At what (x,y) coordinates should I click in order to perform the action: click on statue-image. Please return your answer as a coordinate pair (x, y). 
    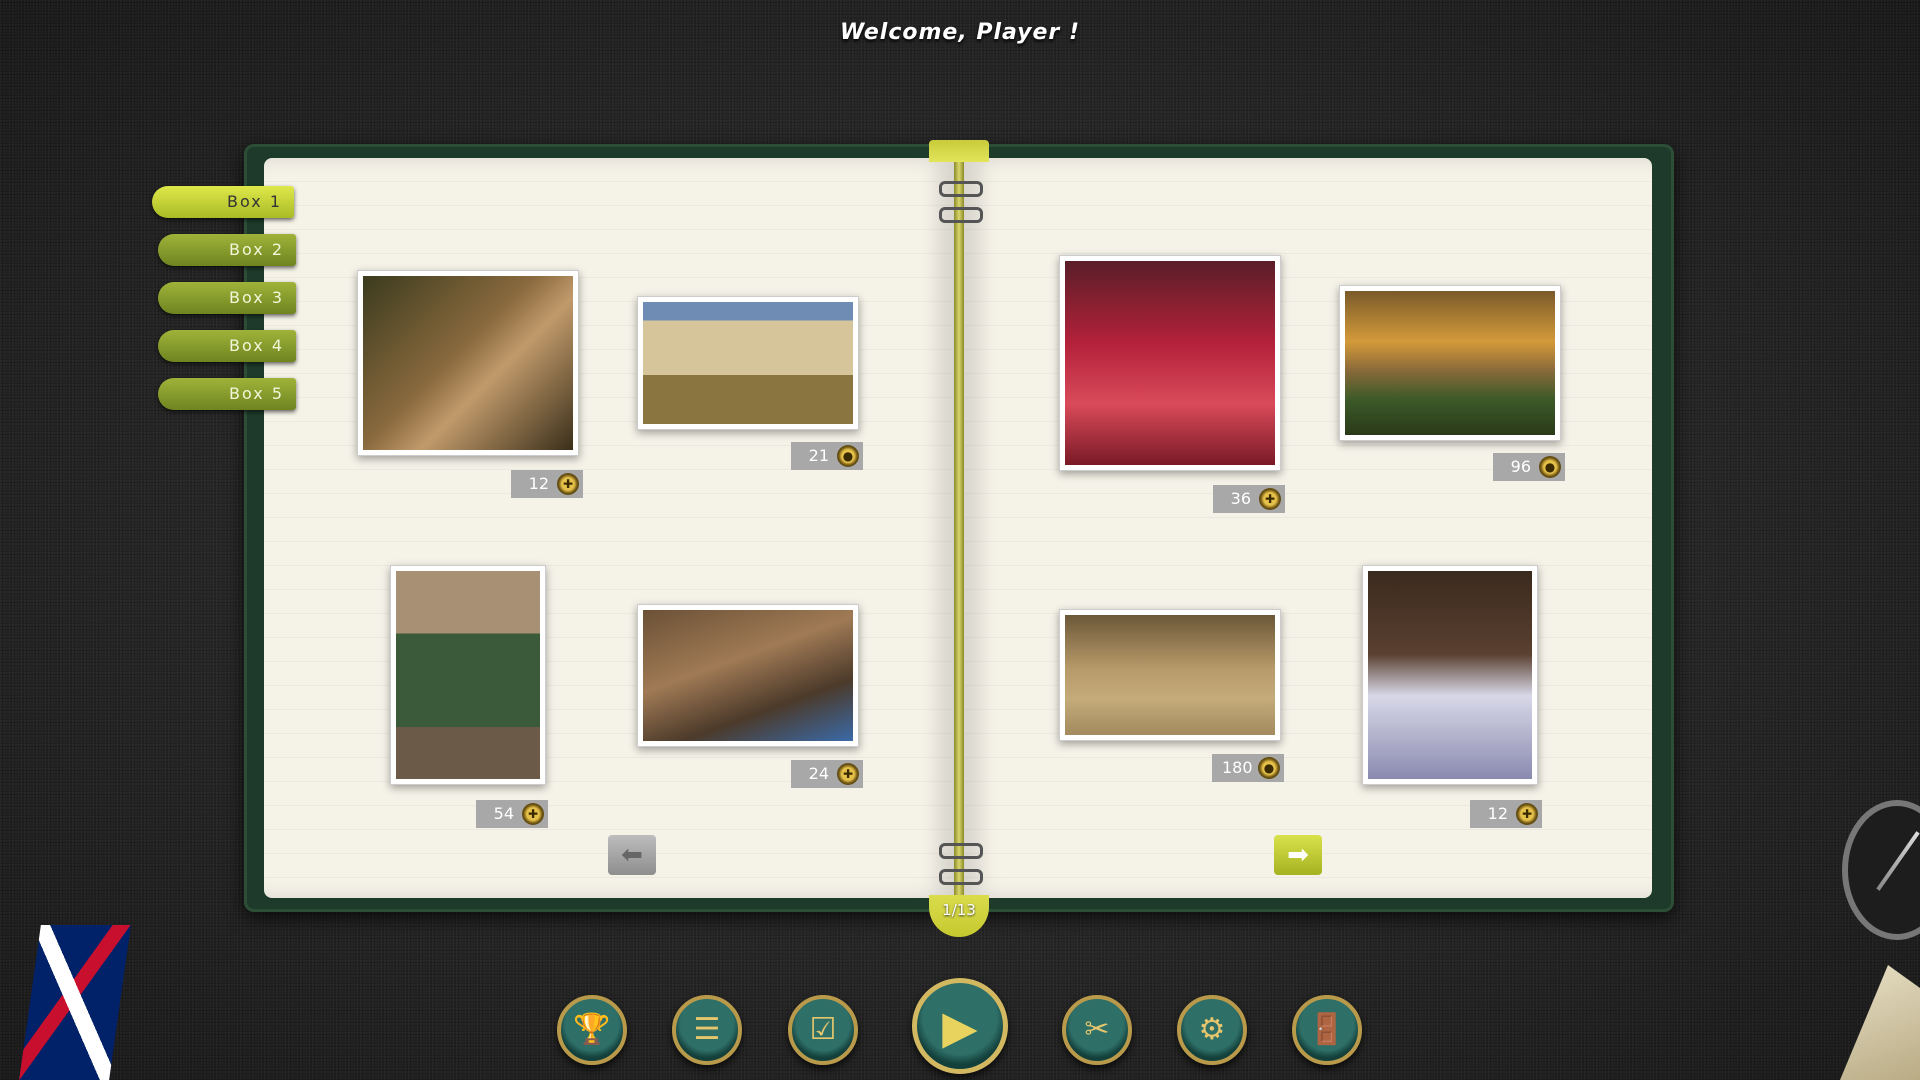
    Looking at the image, I should click on (468, 363).